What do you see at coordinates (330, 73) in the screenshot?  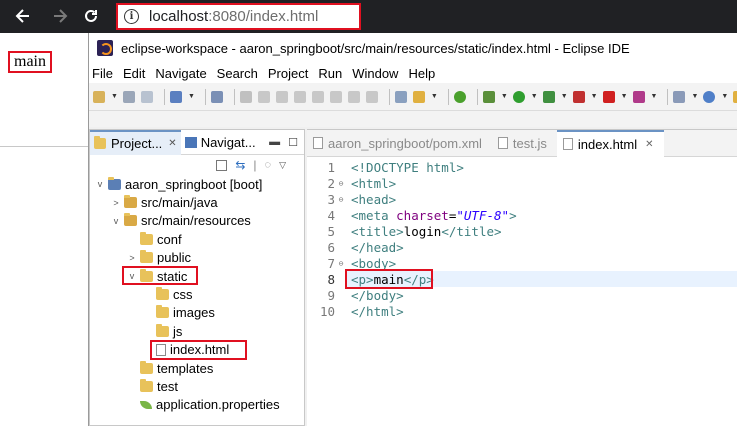 I see `menu-run: Run` at bounding box center [330, 73].